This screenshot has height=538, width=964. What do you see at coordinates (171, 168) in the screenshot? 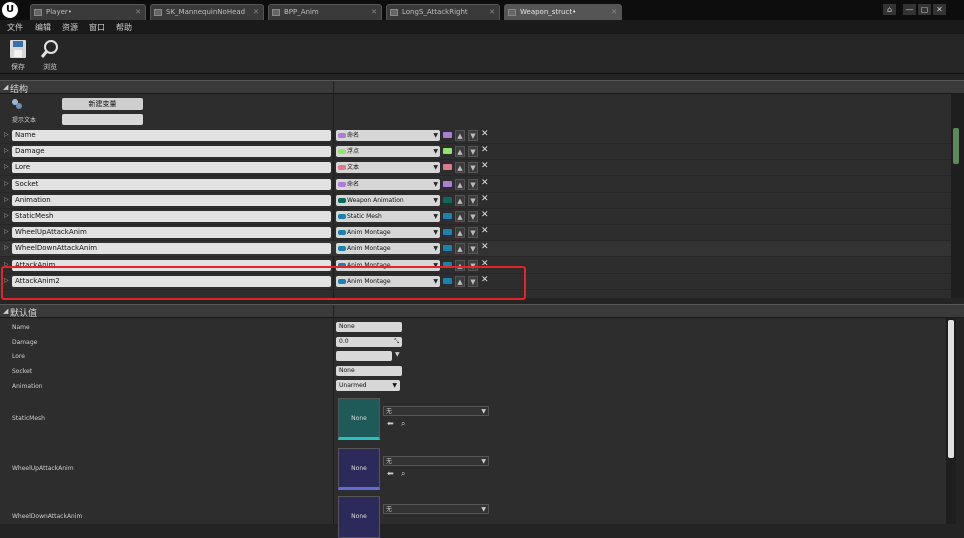
I see `variable-name-input: Lore` at bounding box center [171, 168].